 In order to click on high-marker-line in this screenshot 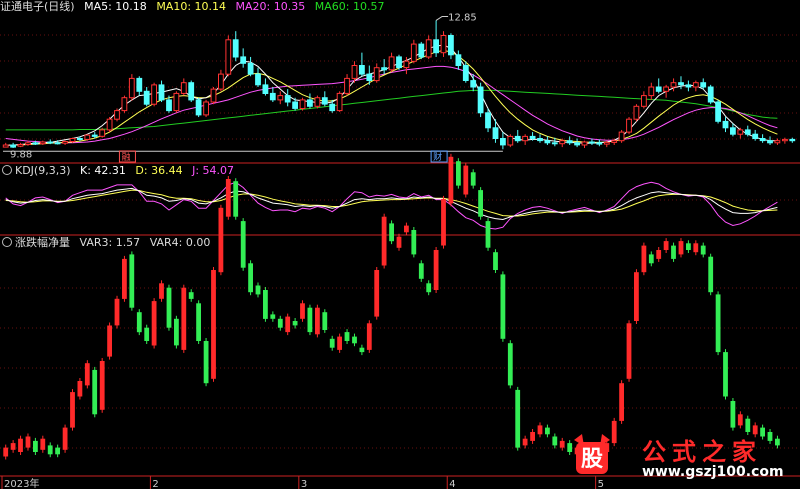, I will do `click(442, 18)`.